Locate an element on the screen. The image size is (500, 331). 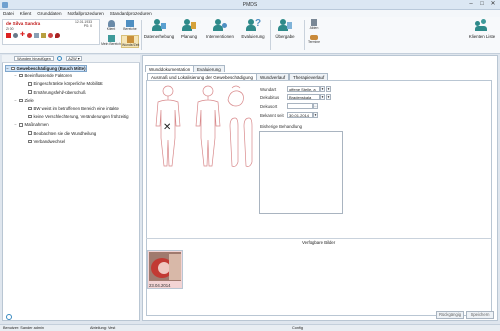
dekubitus-dropdown-button: ▾ is located at coordinates (322, 97).